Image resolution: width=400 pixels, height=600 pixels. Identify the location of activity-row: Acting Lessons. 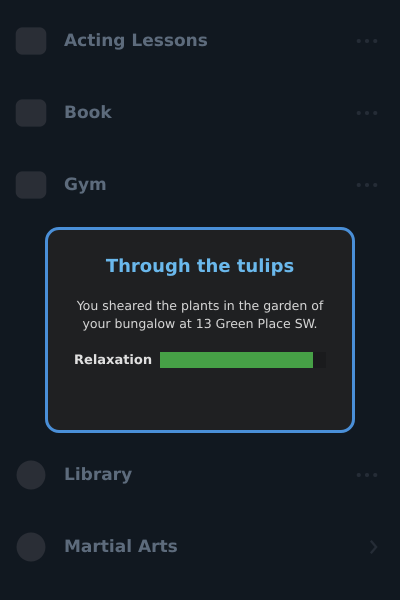
(200, 41).